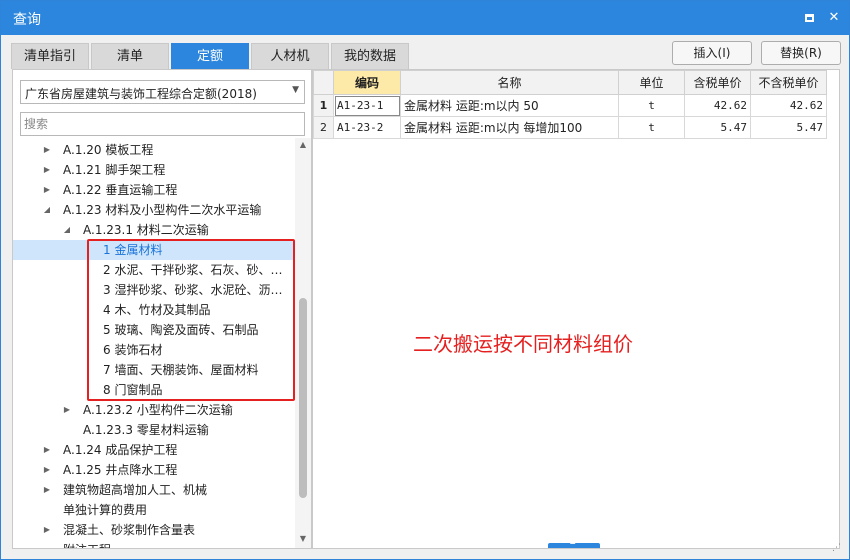  I want to click on insert-button: 插入(I), so click(712, 53).